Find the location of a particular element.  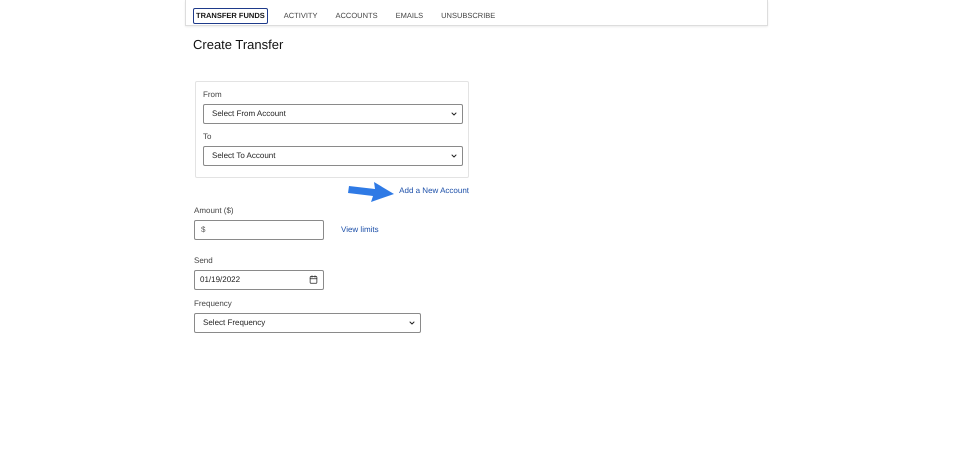

field-label: Amount ($) is located at coordinates (214, 210).